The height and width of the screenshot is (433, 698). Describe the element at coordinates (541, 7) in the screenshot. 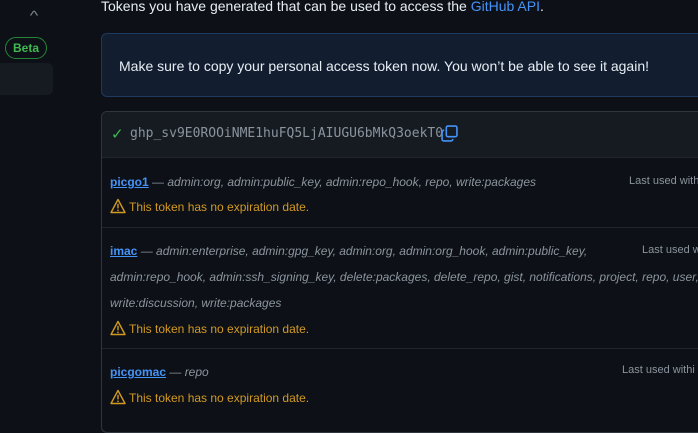

I see `intro-period: .` at that location.